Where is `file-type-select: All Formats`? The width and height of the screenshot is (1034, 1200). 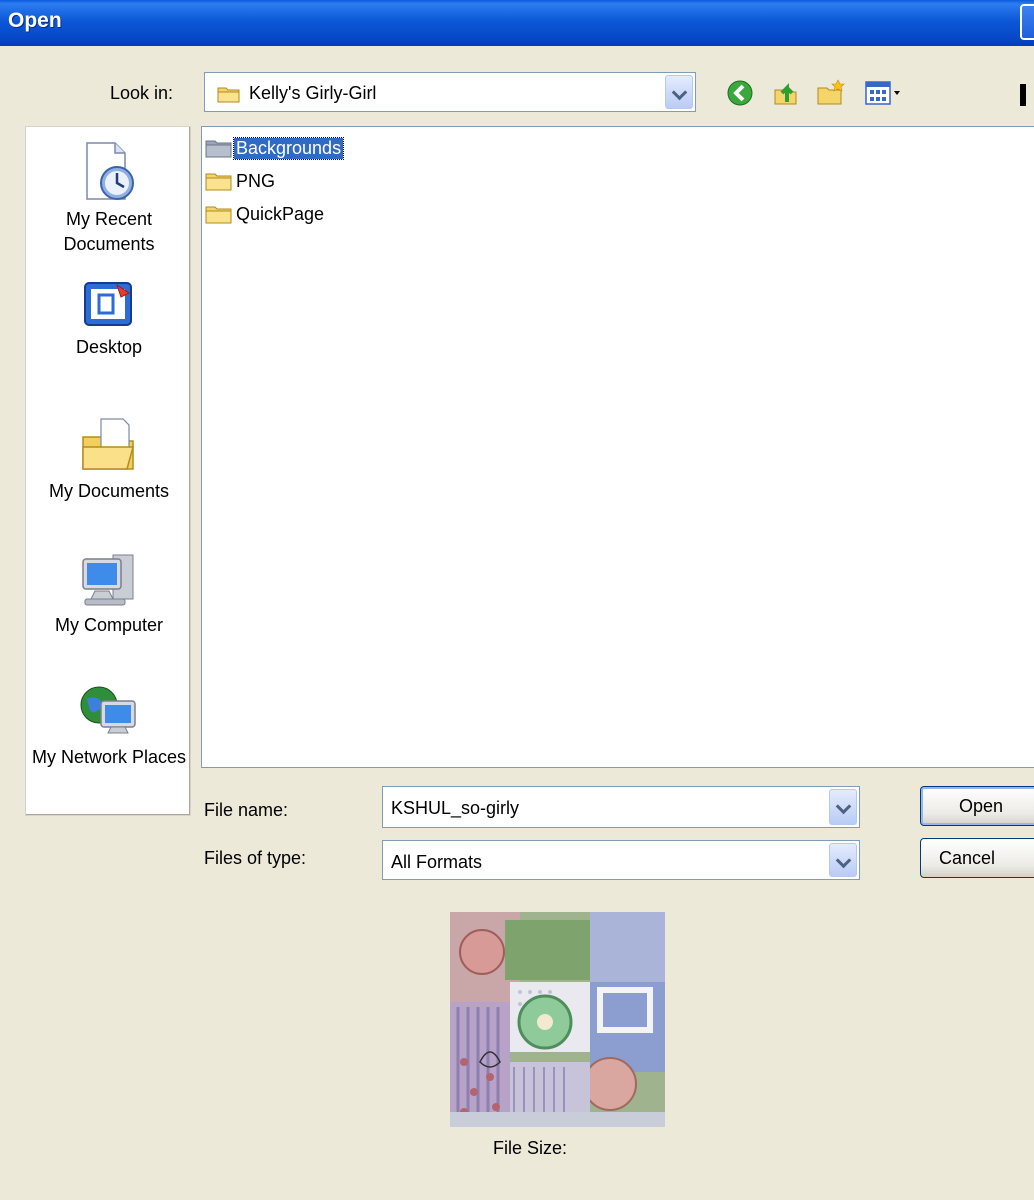 file-type-select: All Formats is located at coordinates (621, 860).